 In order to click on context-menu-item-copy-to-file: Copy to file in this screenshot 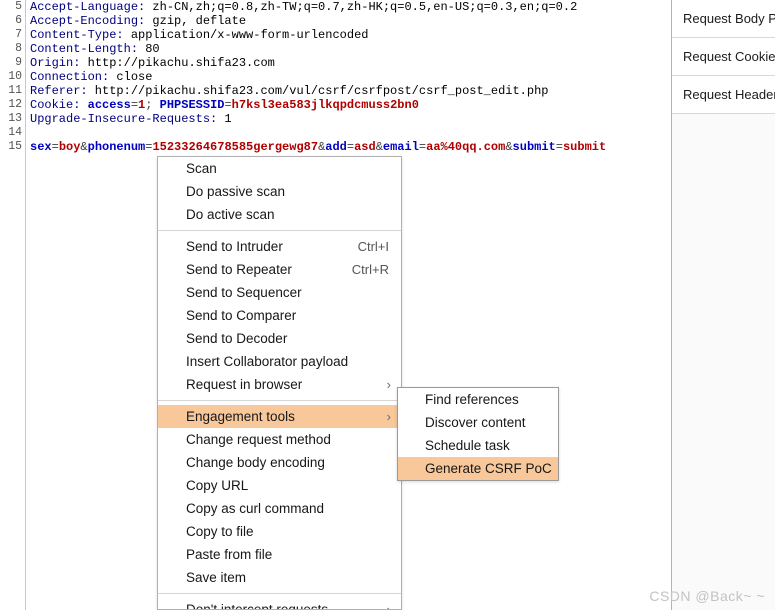, I will do `click(279, 531)`.